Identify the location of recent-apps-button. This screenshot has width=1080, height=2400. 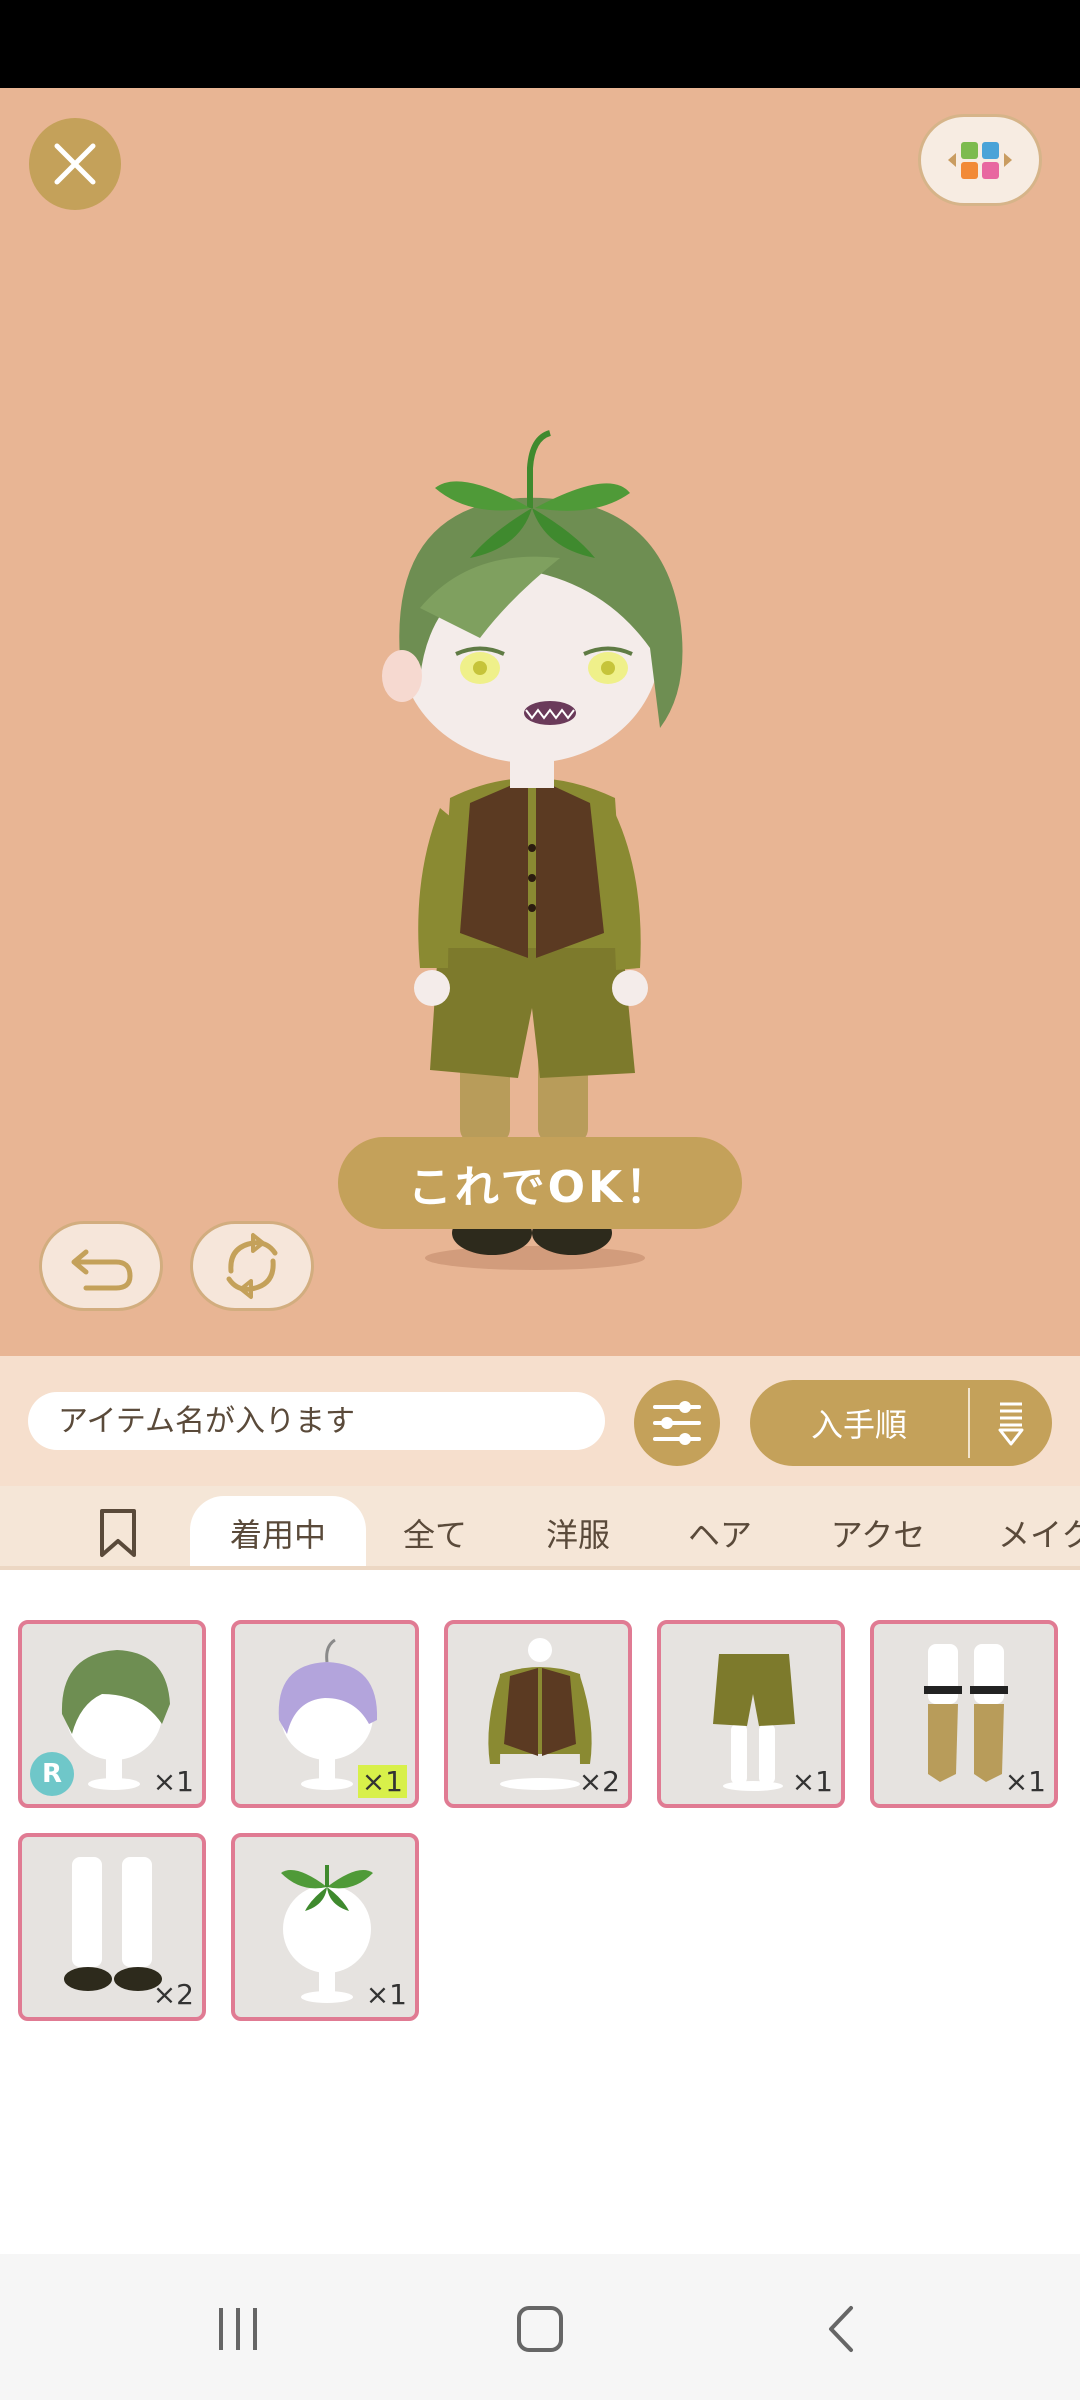
(238, 2329).